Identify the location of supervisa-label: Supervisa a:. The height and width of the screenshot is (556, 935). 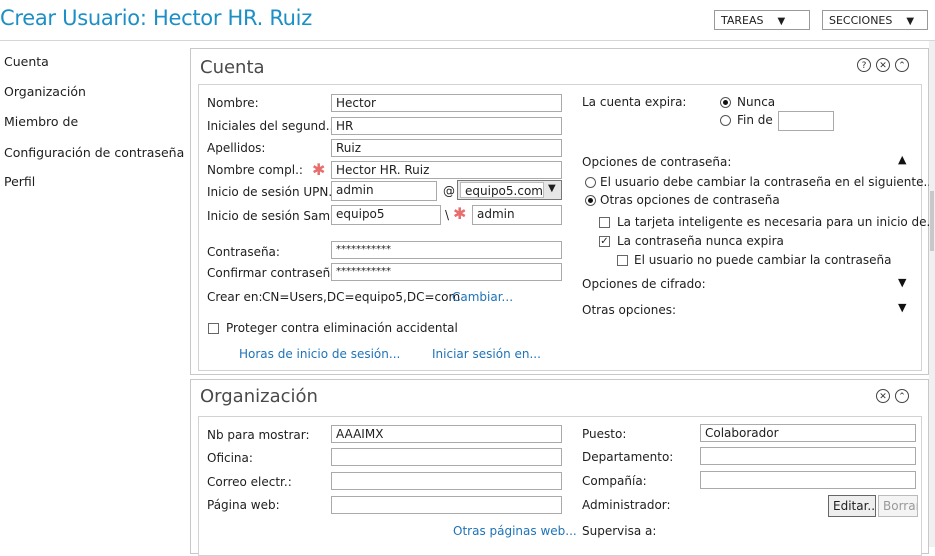
(619, 531).